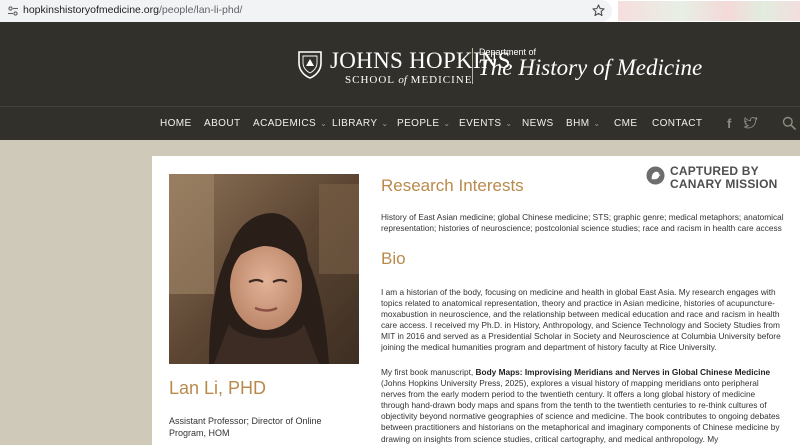  I want to click on url-host: hopkinshistoryofmedicine.org, so click(91, 10).